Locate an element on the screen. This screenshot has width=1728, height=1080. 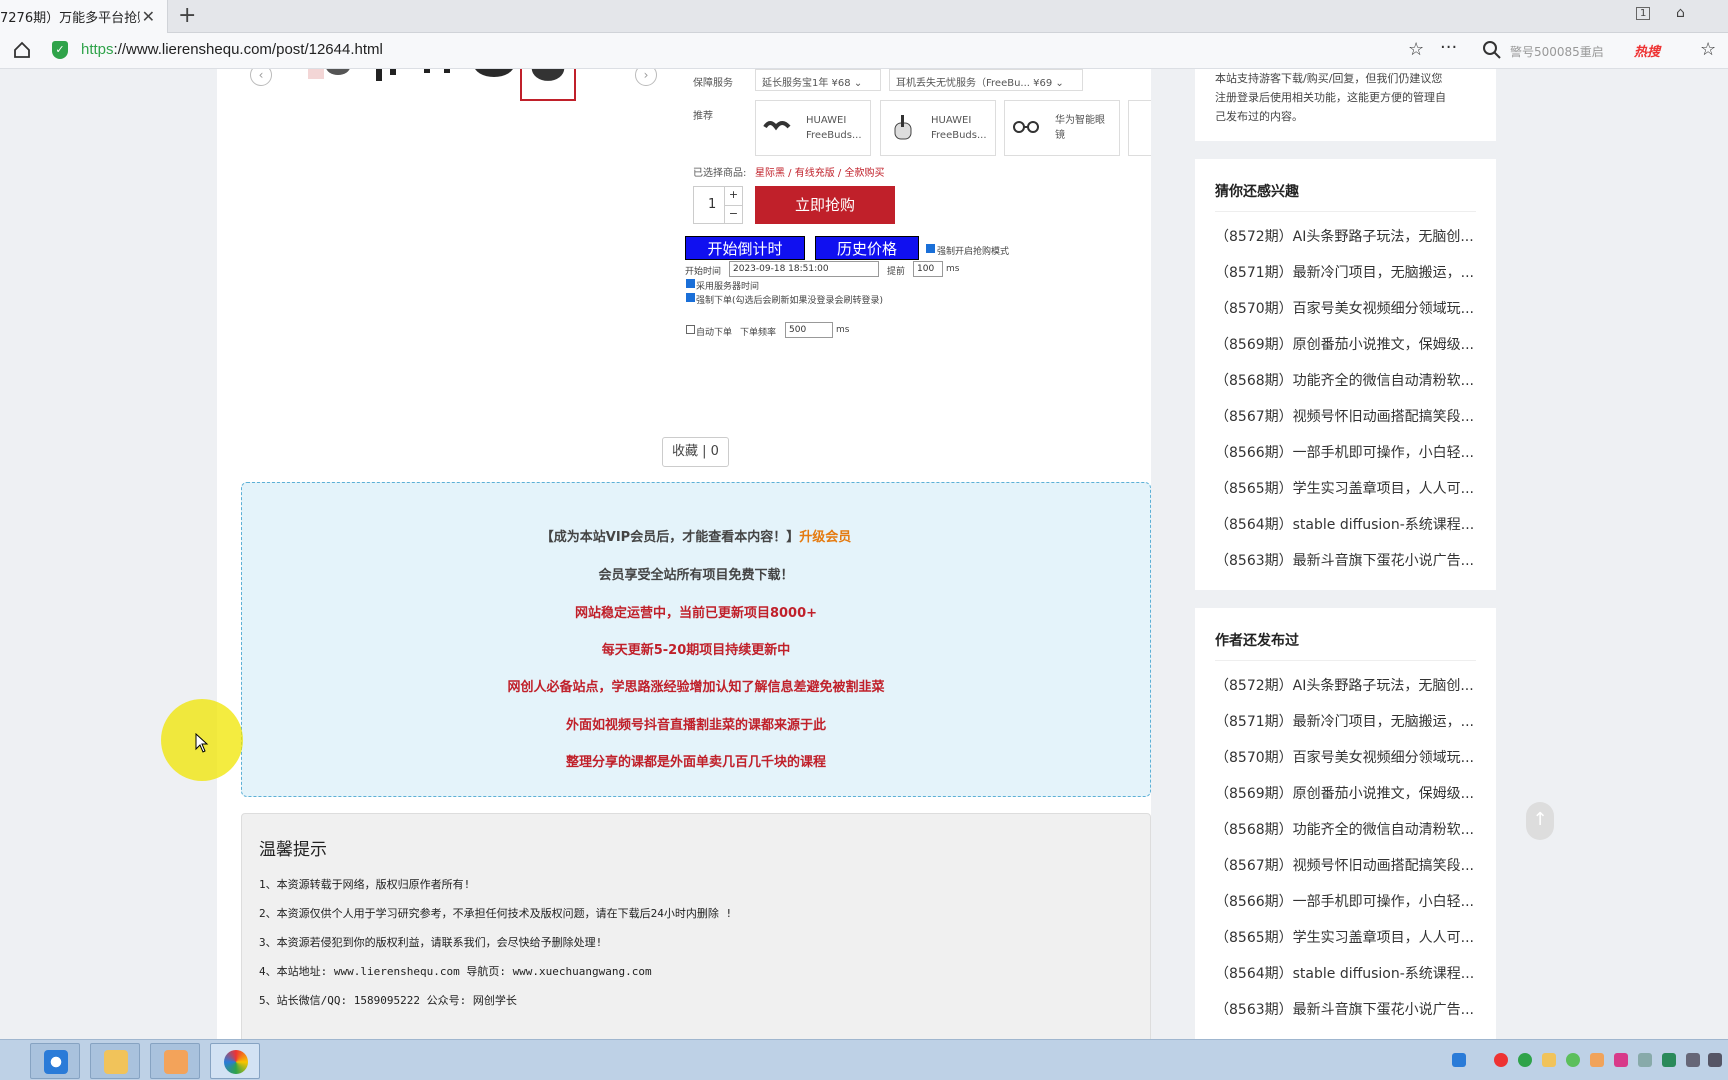
tray-network-icon is located at coordinates (1645, 1060).